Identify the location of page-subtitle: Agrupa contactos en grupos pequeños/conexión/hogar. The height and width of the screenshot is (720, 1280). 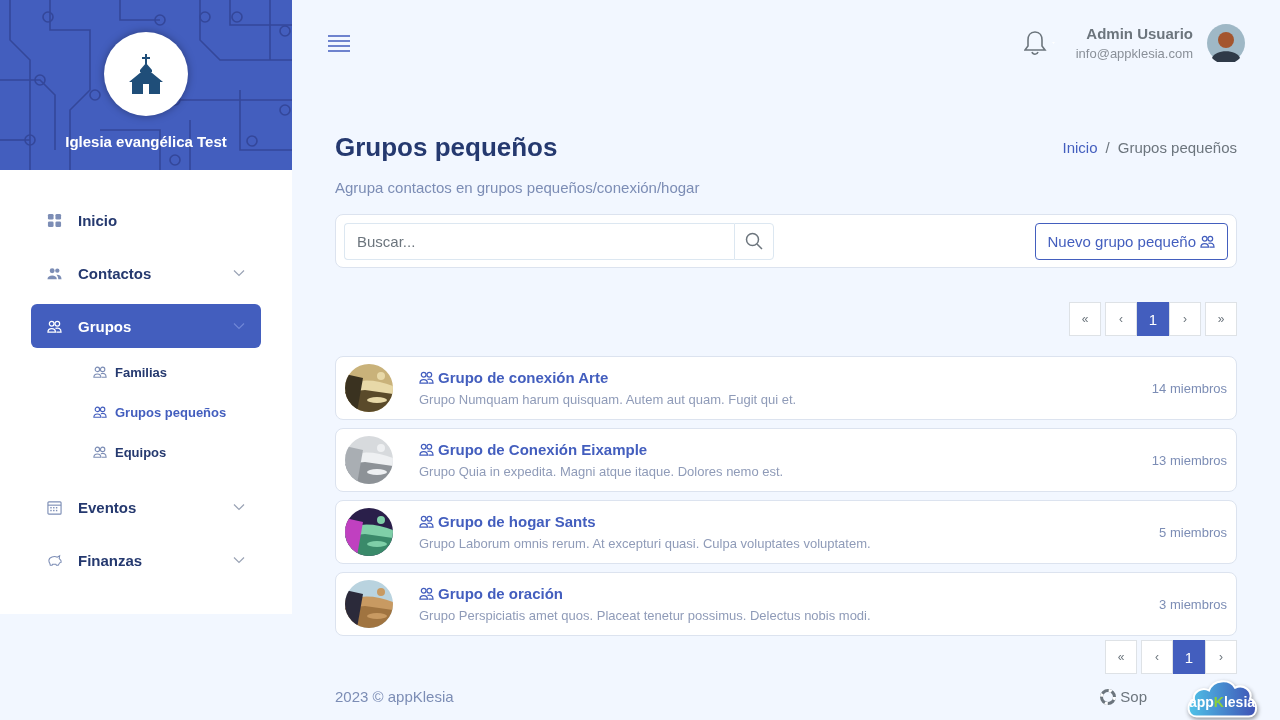
(518, 187).